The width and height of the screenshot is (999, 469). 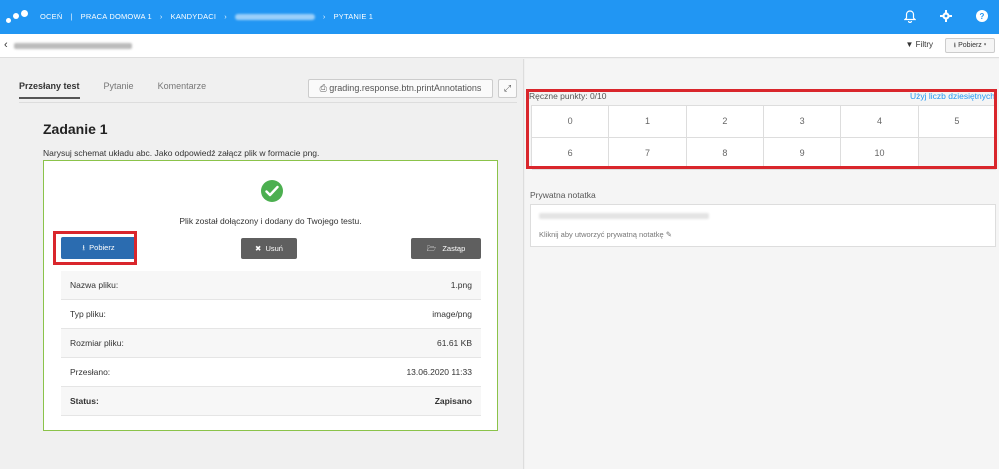 What do you see at coordinates (119, 90) in the screenshot?
I see `tab-question: Pytanie` at bounding box center [119, 90].